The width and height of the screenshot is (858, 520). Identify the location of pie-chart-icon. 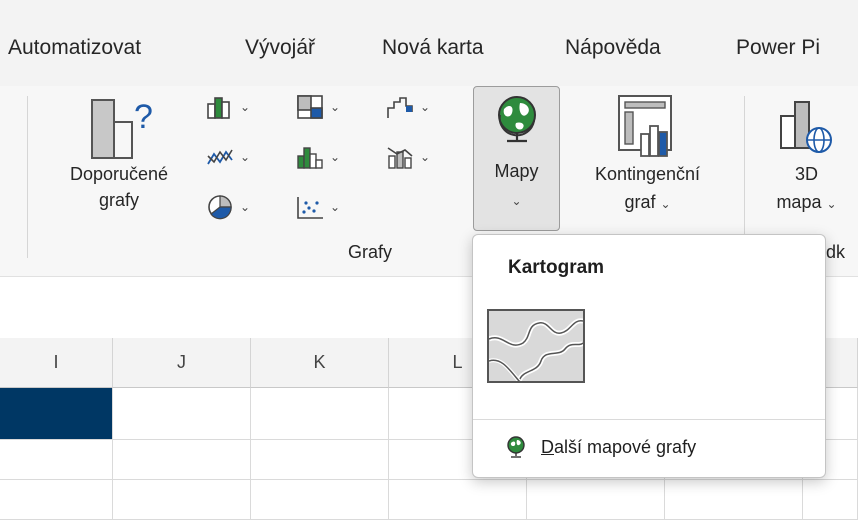
(220, 207).